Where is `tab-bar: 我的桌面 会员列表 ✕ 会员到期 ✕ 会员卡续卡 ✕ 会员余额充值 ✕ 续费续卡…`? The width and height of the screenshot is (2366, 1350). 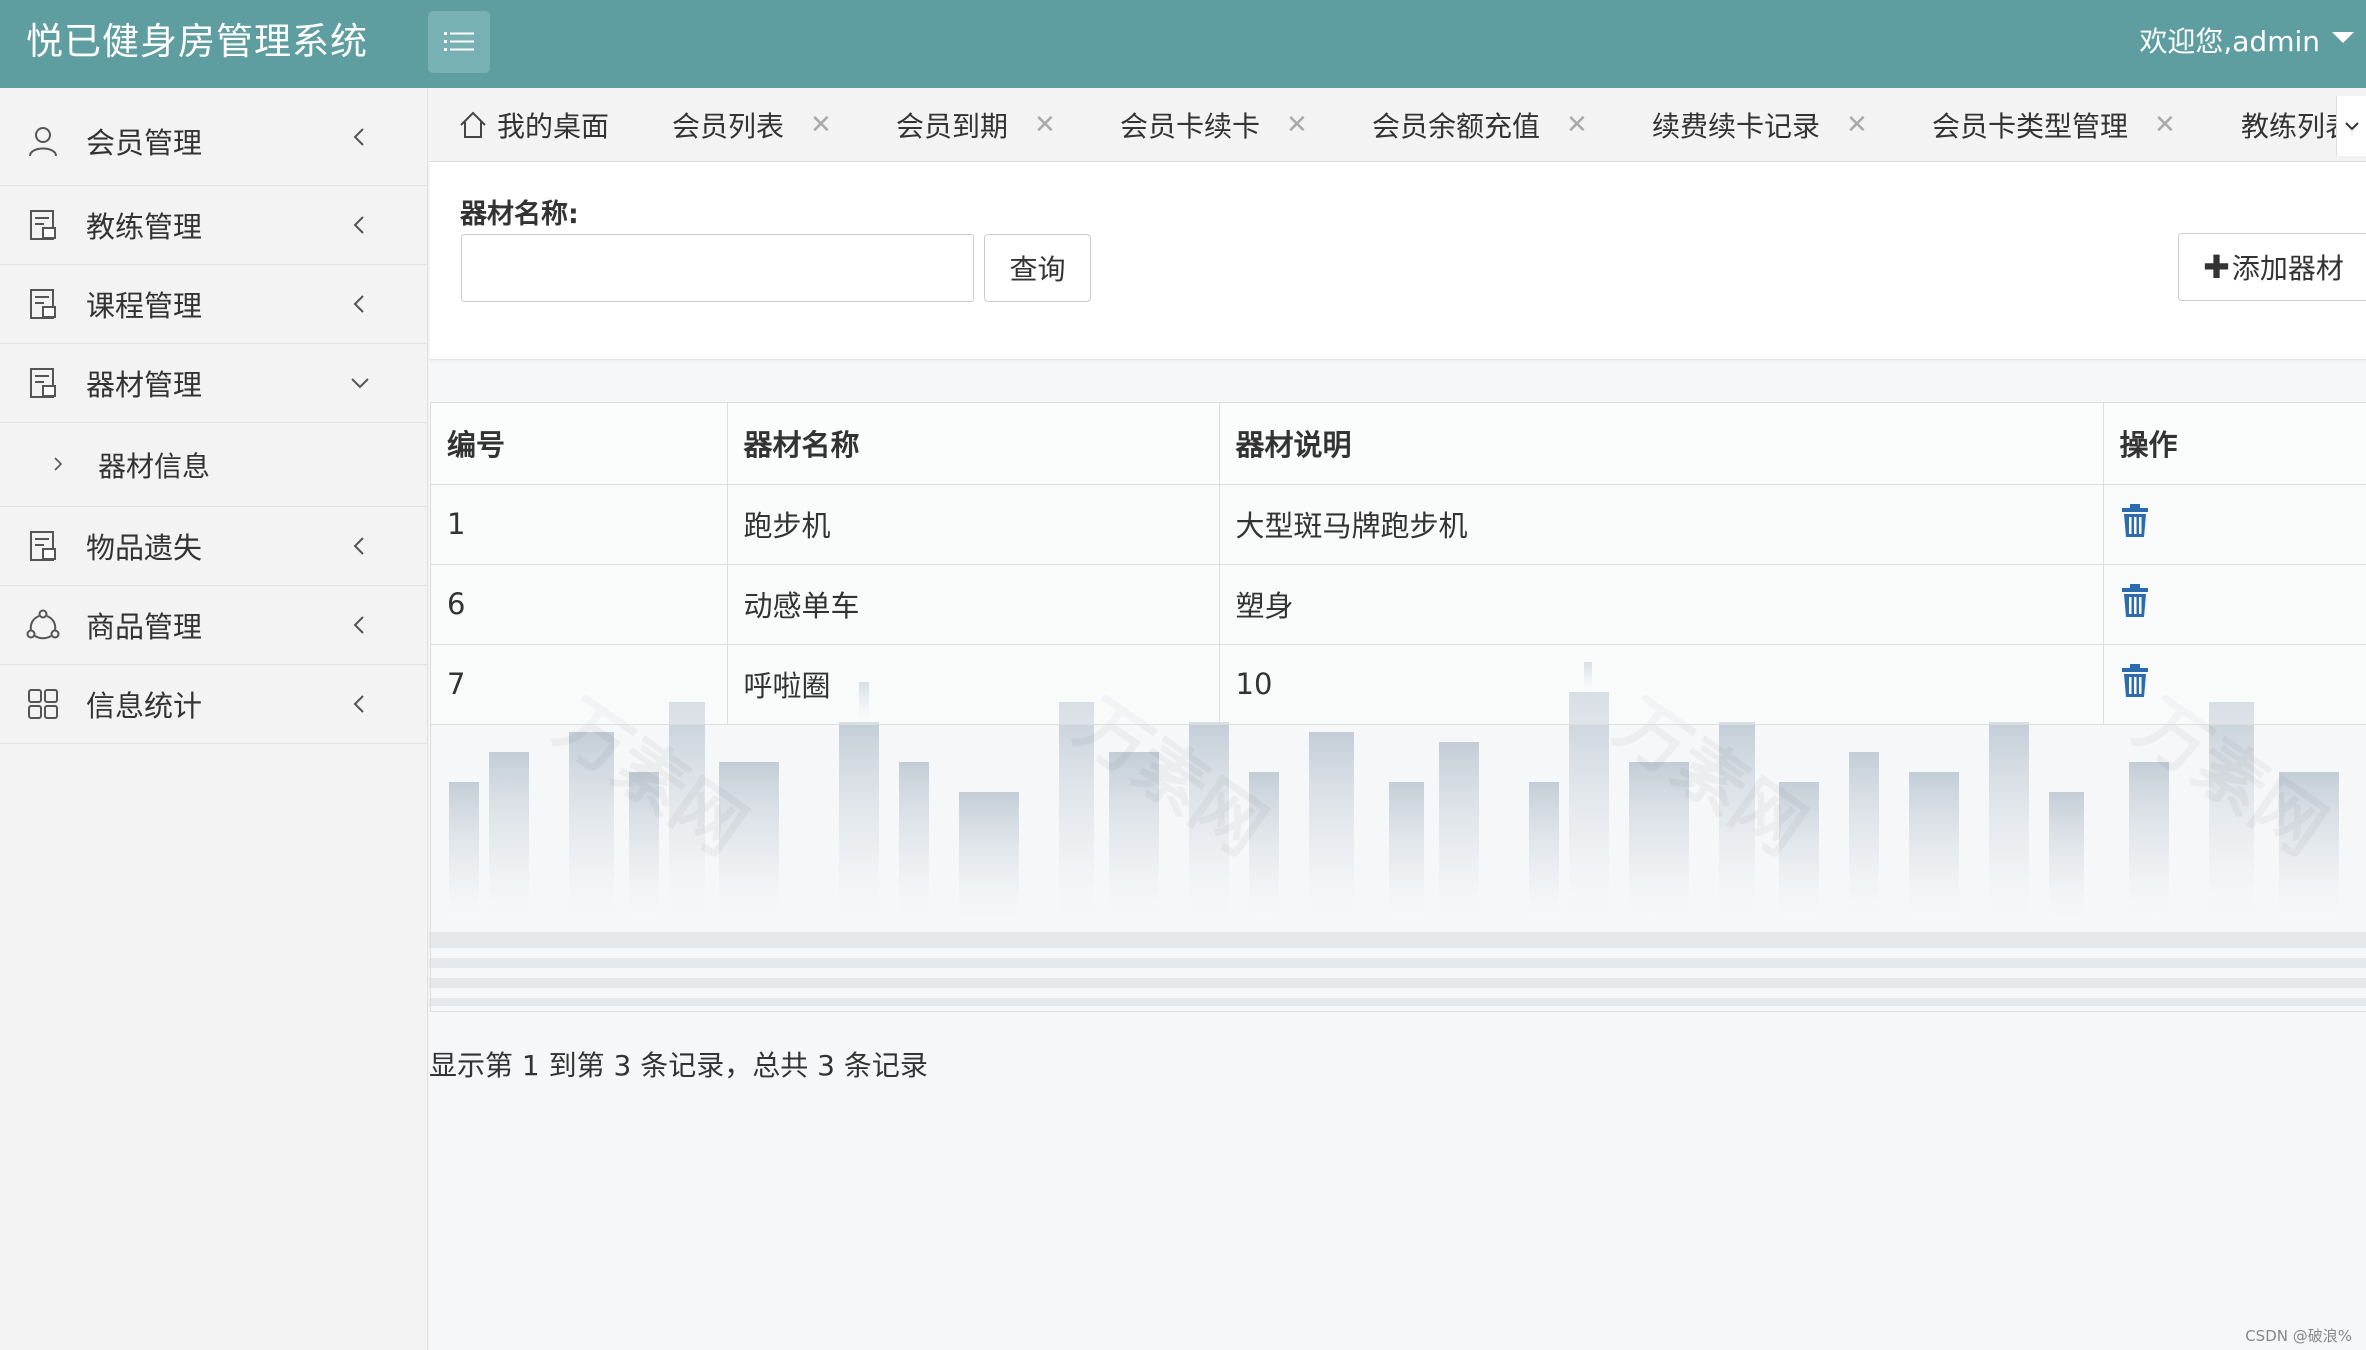 tab-bar: 我的桌面 会员列表 ✕ 会员到期 ✕ 会员卡续卡 ✕ 会员余额充值 ✕ 续费续卡… is located at coordinates (1397, 125).